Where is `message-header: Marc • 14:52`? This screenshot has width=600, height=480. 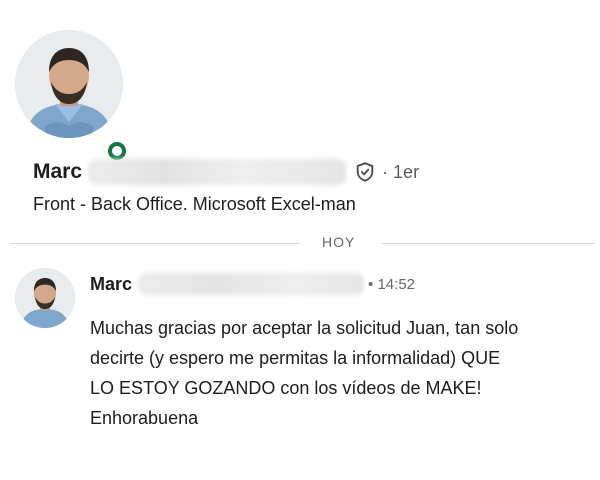 message-header: Marc • 14:52 is located at coordinates (252, 284).